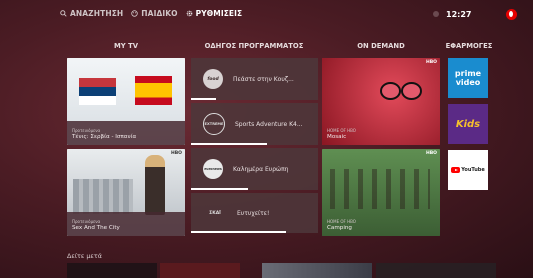 Image resolution: width=533 pixels, height=278 pixels. I want to click on guide-row-title: Ευτυχείτε!, so click(253, 213).